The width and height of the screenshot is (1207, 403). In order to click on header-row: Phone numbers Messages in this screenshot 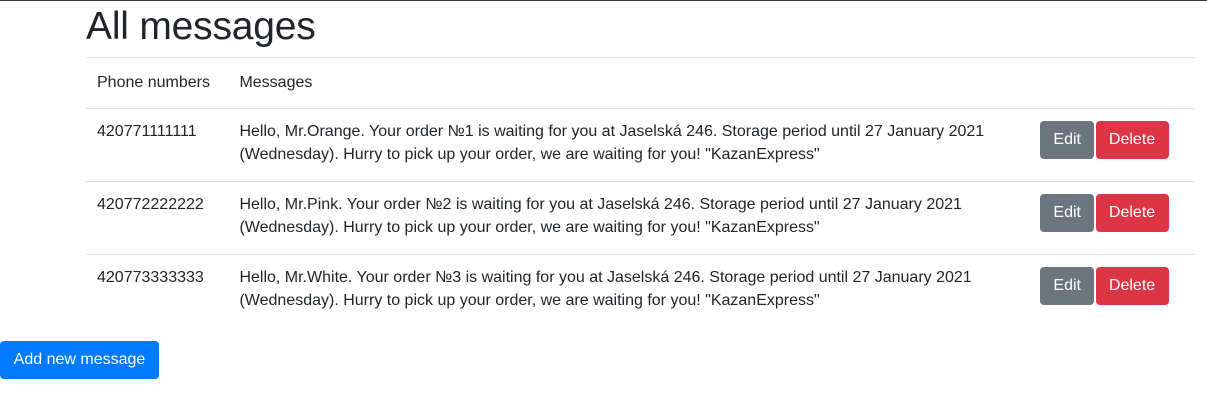, I will do `click(640, 83)`.